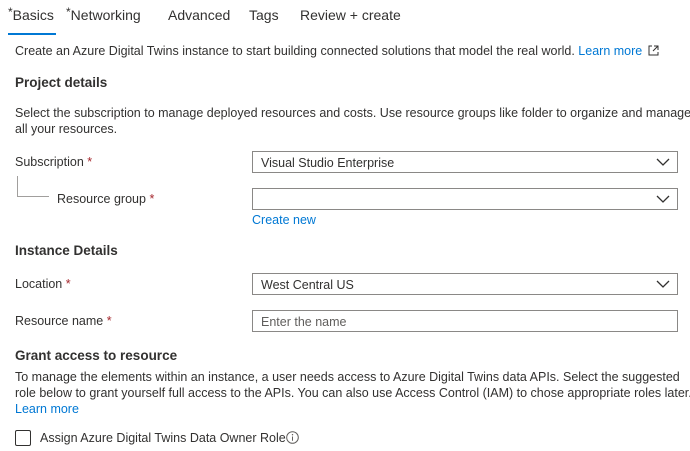  I want to click on instance-details-heading: Instance Details, so click(66, 250).